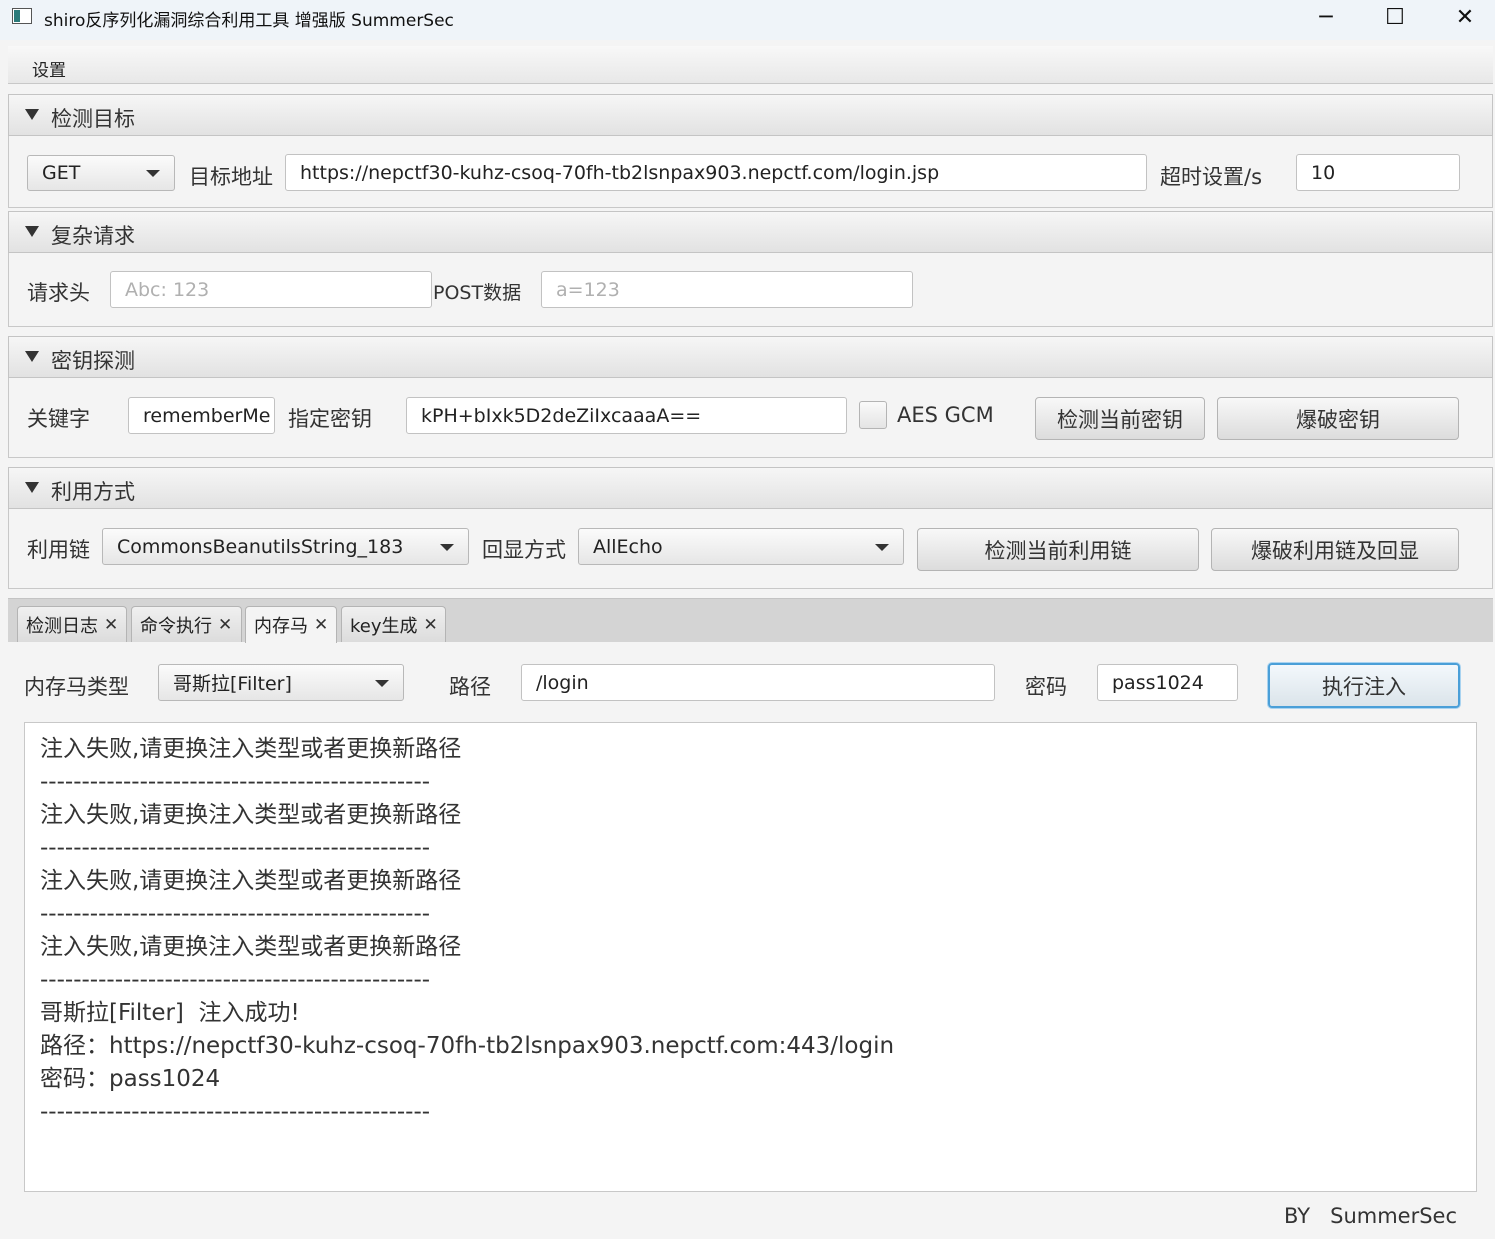 The width and height of the screenshot is (1495, 1239). I want to click on tab-label: 检测日志, so click(62, 626).